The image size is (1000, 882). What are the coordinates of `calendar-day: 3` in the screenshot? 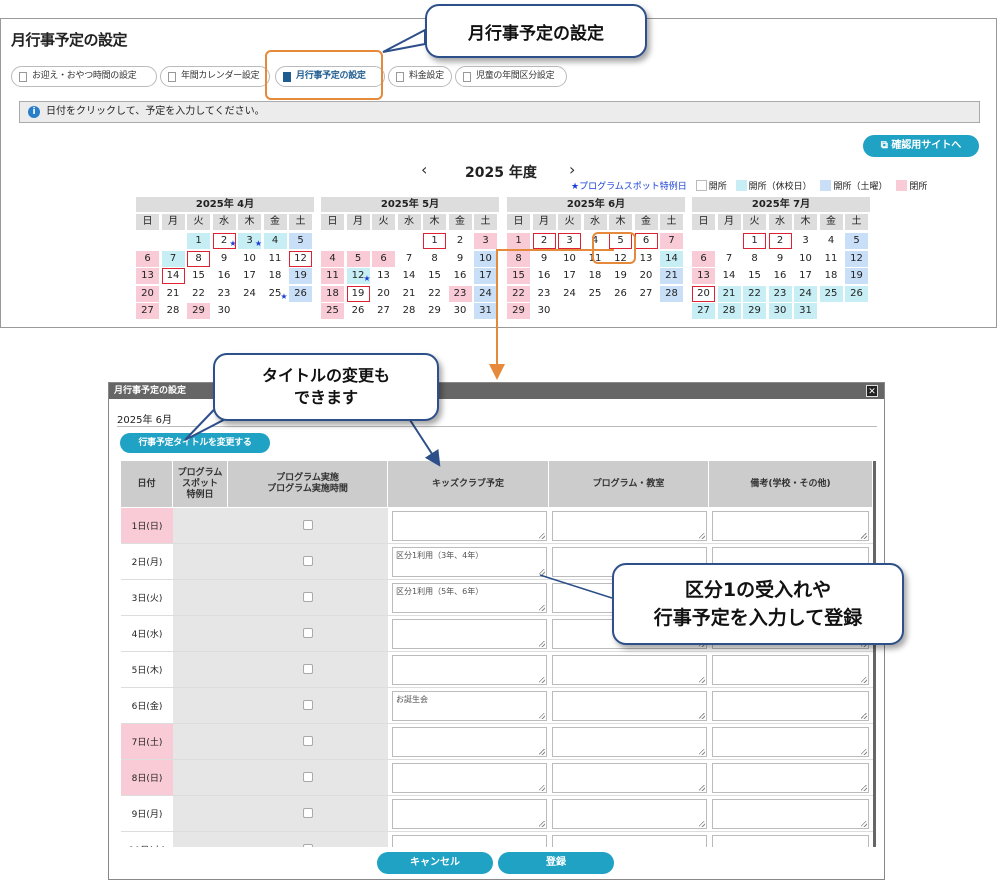 It's located at (485, 241).